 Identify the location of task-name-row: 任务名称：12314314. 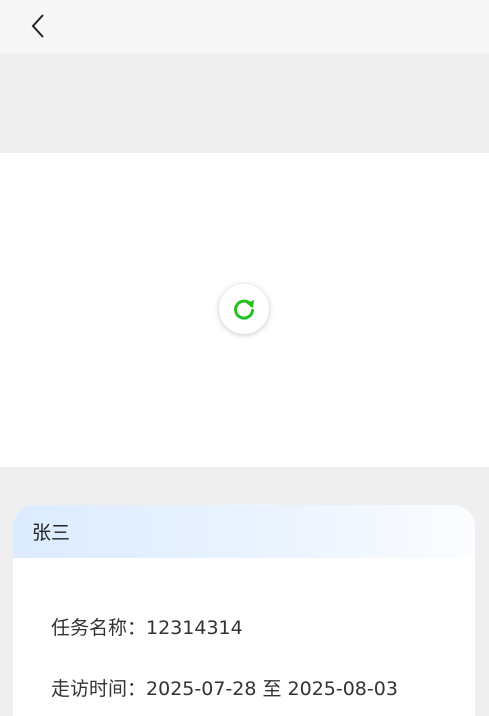
(147, 626).